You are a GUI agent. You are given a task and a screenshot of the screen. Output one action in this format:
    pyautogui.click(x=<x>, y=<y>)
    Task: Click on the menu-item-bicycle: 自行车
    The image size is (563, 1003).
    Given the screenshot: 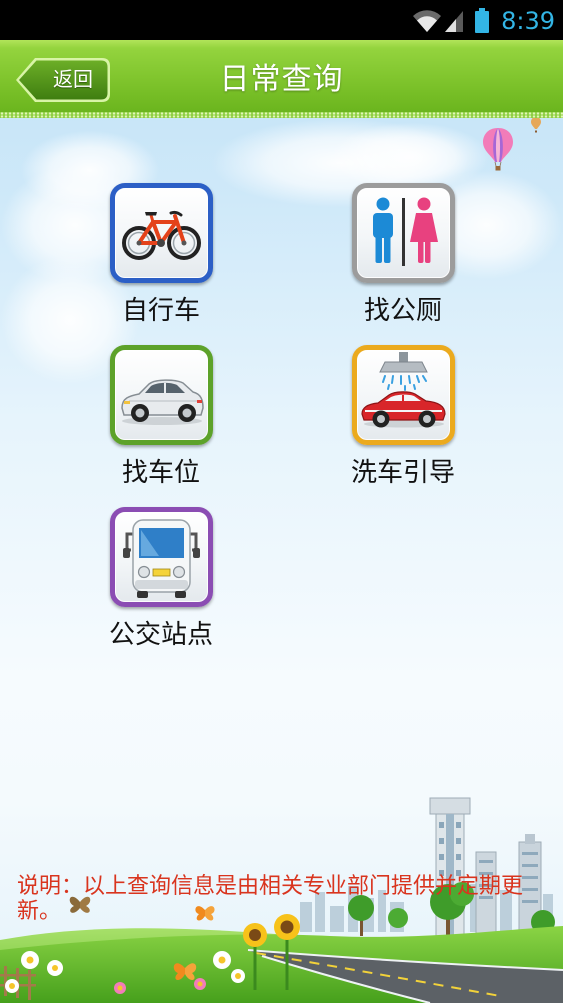 What is the action you would take?
    pyautogui.click(x=161, y=263)
    